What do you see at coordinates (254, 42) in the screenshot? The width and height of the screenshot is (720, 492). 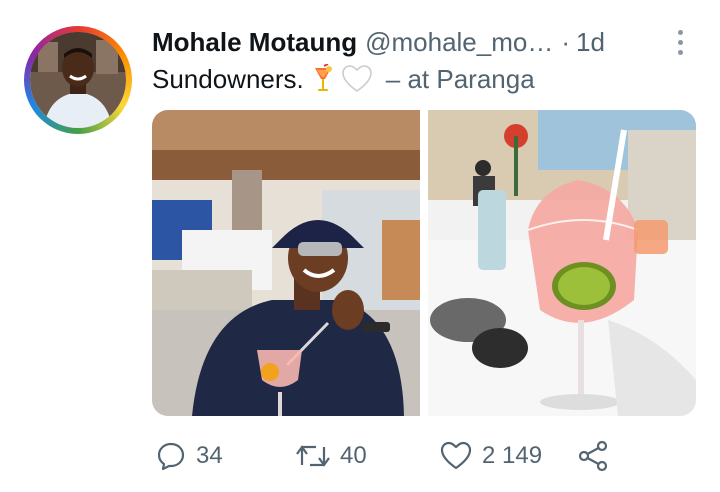 I see `author-name: Mohale Motaung` at bounding box center [254, 42].